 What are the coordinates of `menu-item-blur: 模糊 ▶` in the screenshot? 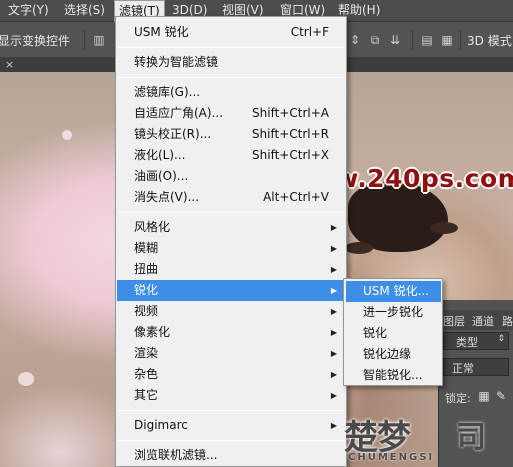 It's located at (231, 248).